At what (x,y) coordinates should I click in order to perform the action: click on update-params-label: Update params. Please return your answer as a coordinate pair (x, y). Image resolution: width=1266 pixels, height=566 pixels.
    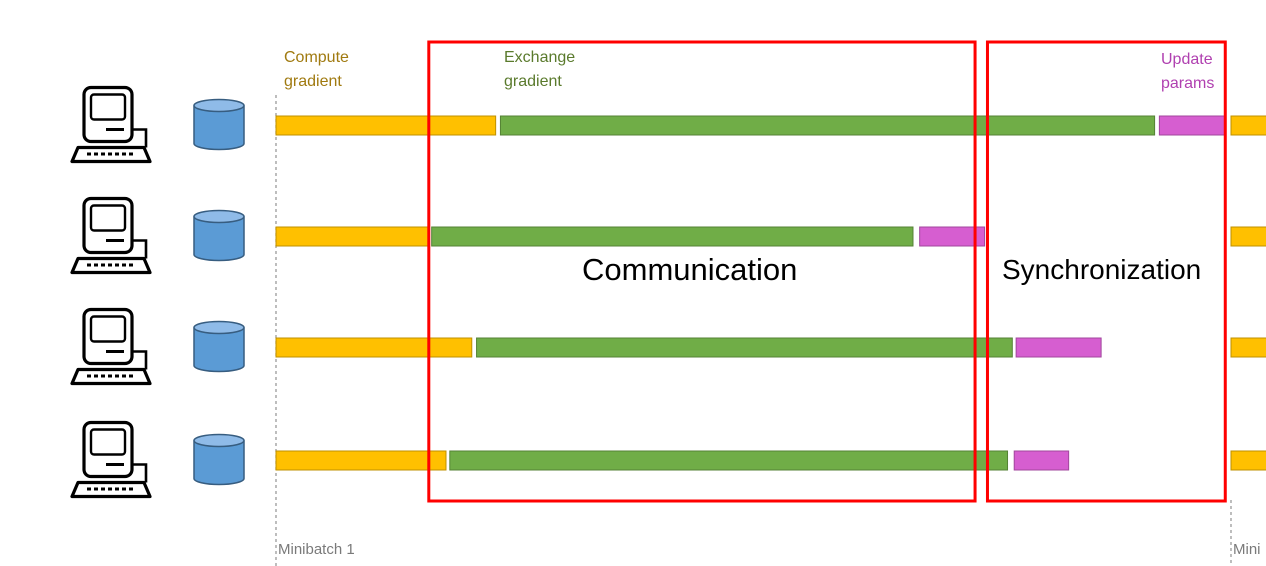
    Looking at the image, I should click on (1187, 72).